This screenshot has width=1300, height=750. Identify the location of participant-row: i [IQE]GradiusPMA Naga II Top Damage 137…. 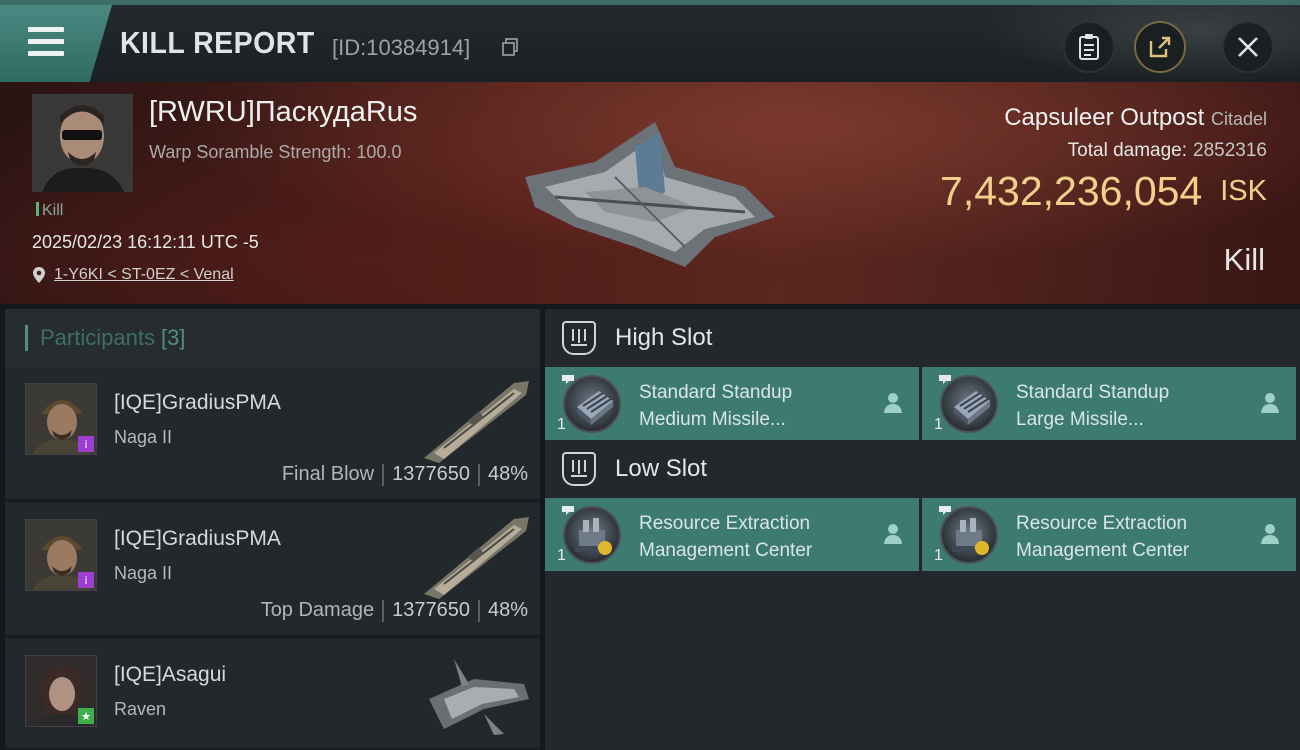
(272, 570).